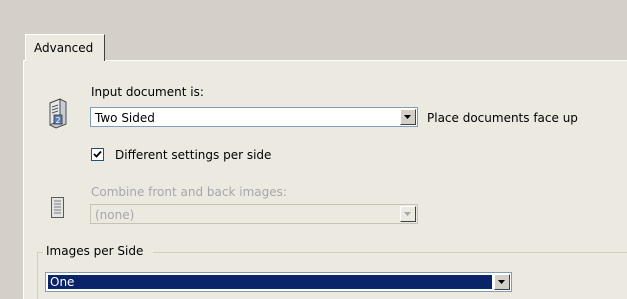 The width and height of the screenshot is (627, 299). Describe the element at coordinates (57, 207) in the screenshot. I see `document-icon` at that location.